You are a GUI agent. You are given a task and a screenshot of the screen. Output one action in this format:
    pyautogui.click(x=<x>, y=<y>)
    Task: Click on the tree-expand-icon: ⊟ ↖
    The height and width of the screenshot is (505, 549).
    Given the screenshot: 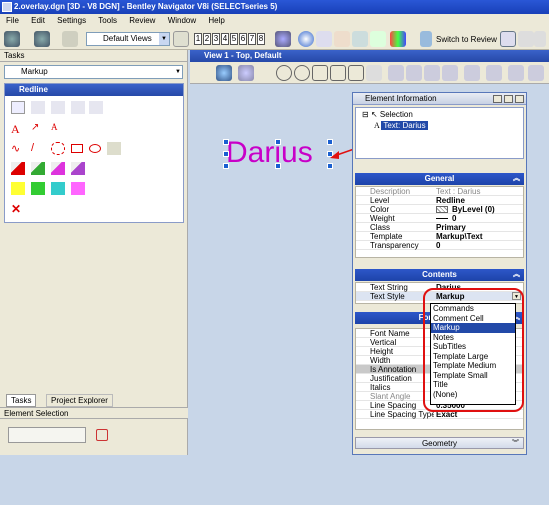 What is the action you would take?
    pyautogui.click(x=371, y=114)
    